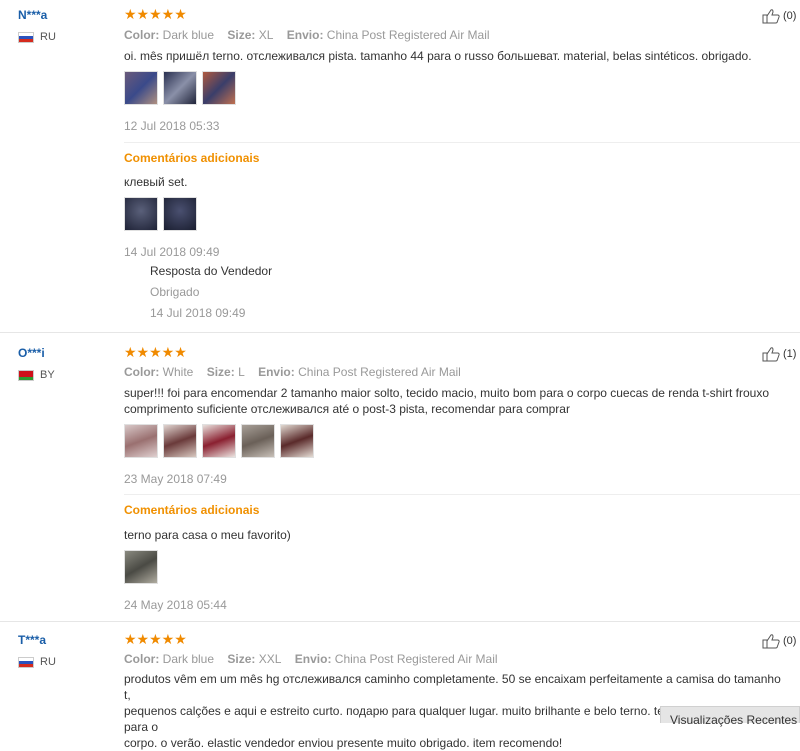 This screenshot has height=751, width=800. I want to click on seller-response-date: 14 Jul 2018 09:49, so click(198, 313).